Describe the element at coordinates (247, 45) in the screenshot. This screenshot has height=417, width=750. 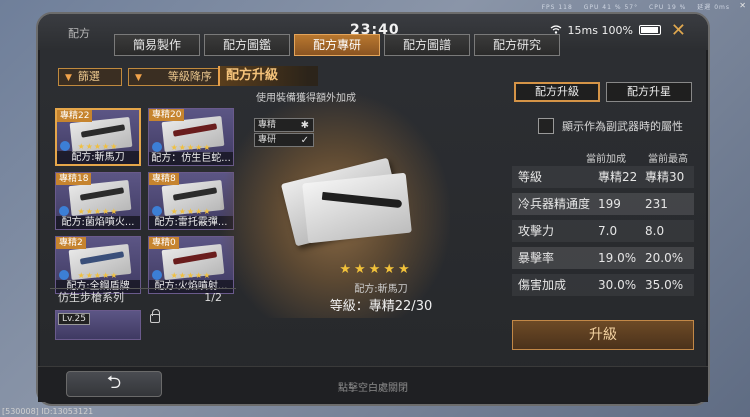
I see `tab-recipe-catalog: 配方圖鑑` at that location.